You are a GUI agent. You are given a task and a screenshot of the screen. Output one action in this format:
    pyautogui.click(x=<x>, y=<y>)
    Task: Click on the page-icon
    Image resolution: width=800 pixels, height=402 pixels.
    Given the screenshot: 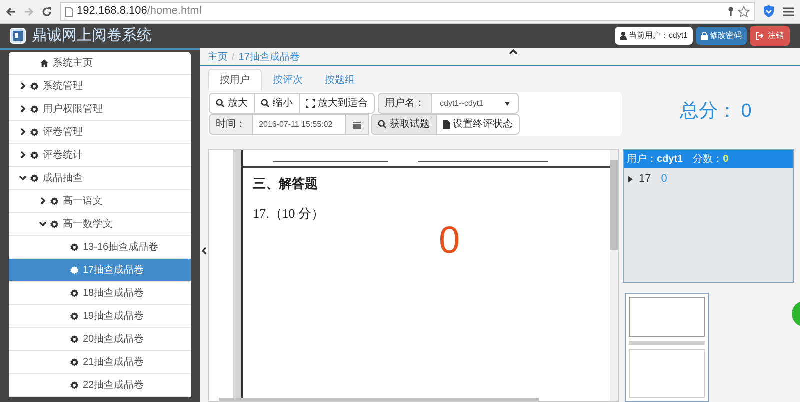 What is the action you would take?
    pyautogui.click(x=69, y=11)
    